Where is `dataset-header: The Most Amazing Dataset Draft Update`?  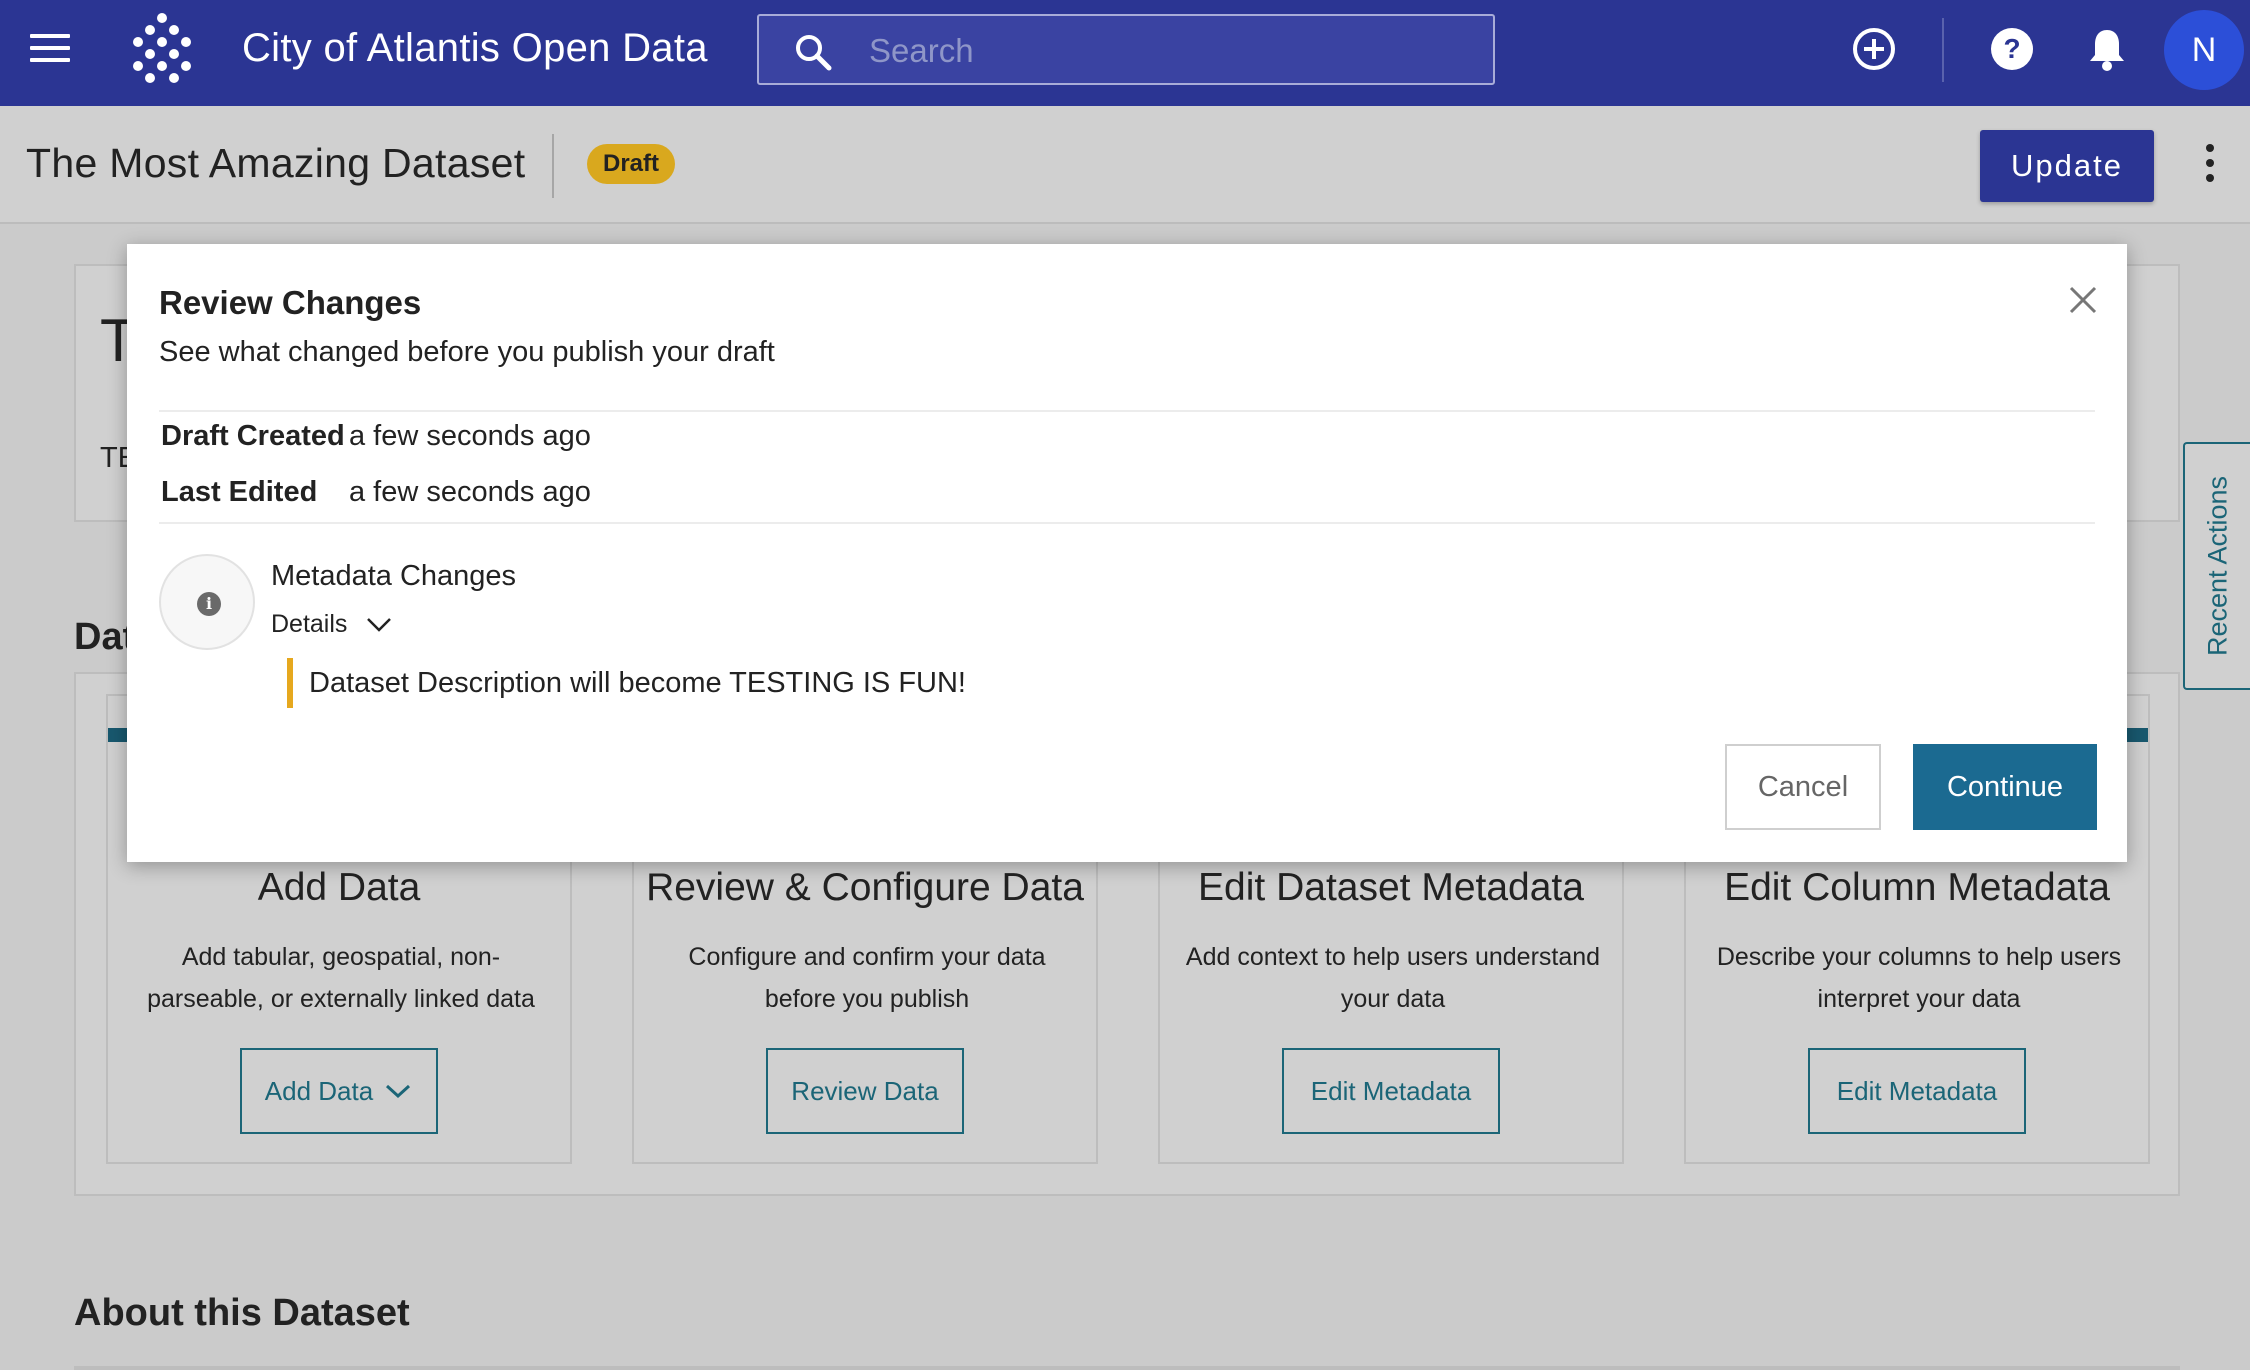 dataset-header: The Most Amazing Dataset Draft Update is located at coordinates (1125, 165).